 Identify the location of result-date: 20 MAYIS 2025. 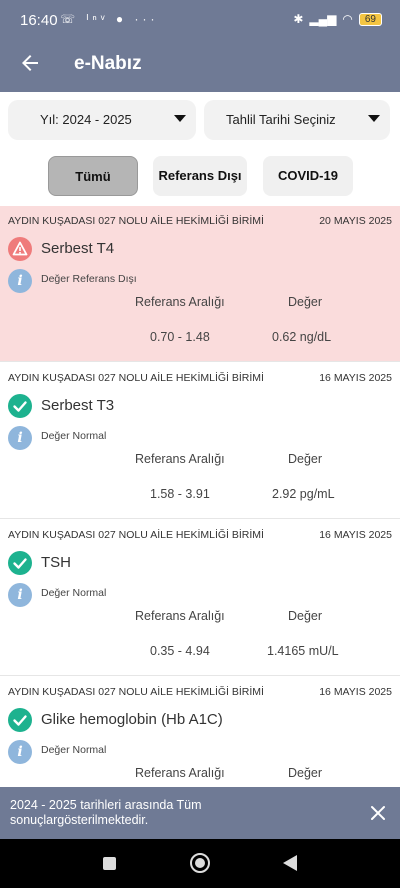
(355, 221).